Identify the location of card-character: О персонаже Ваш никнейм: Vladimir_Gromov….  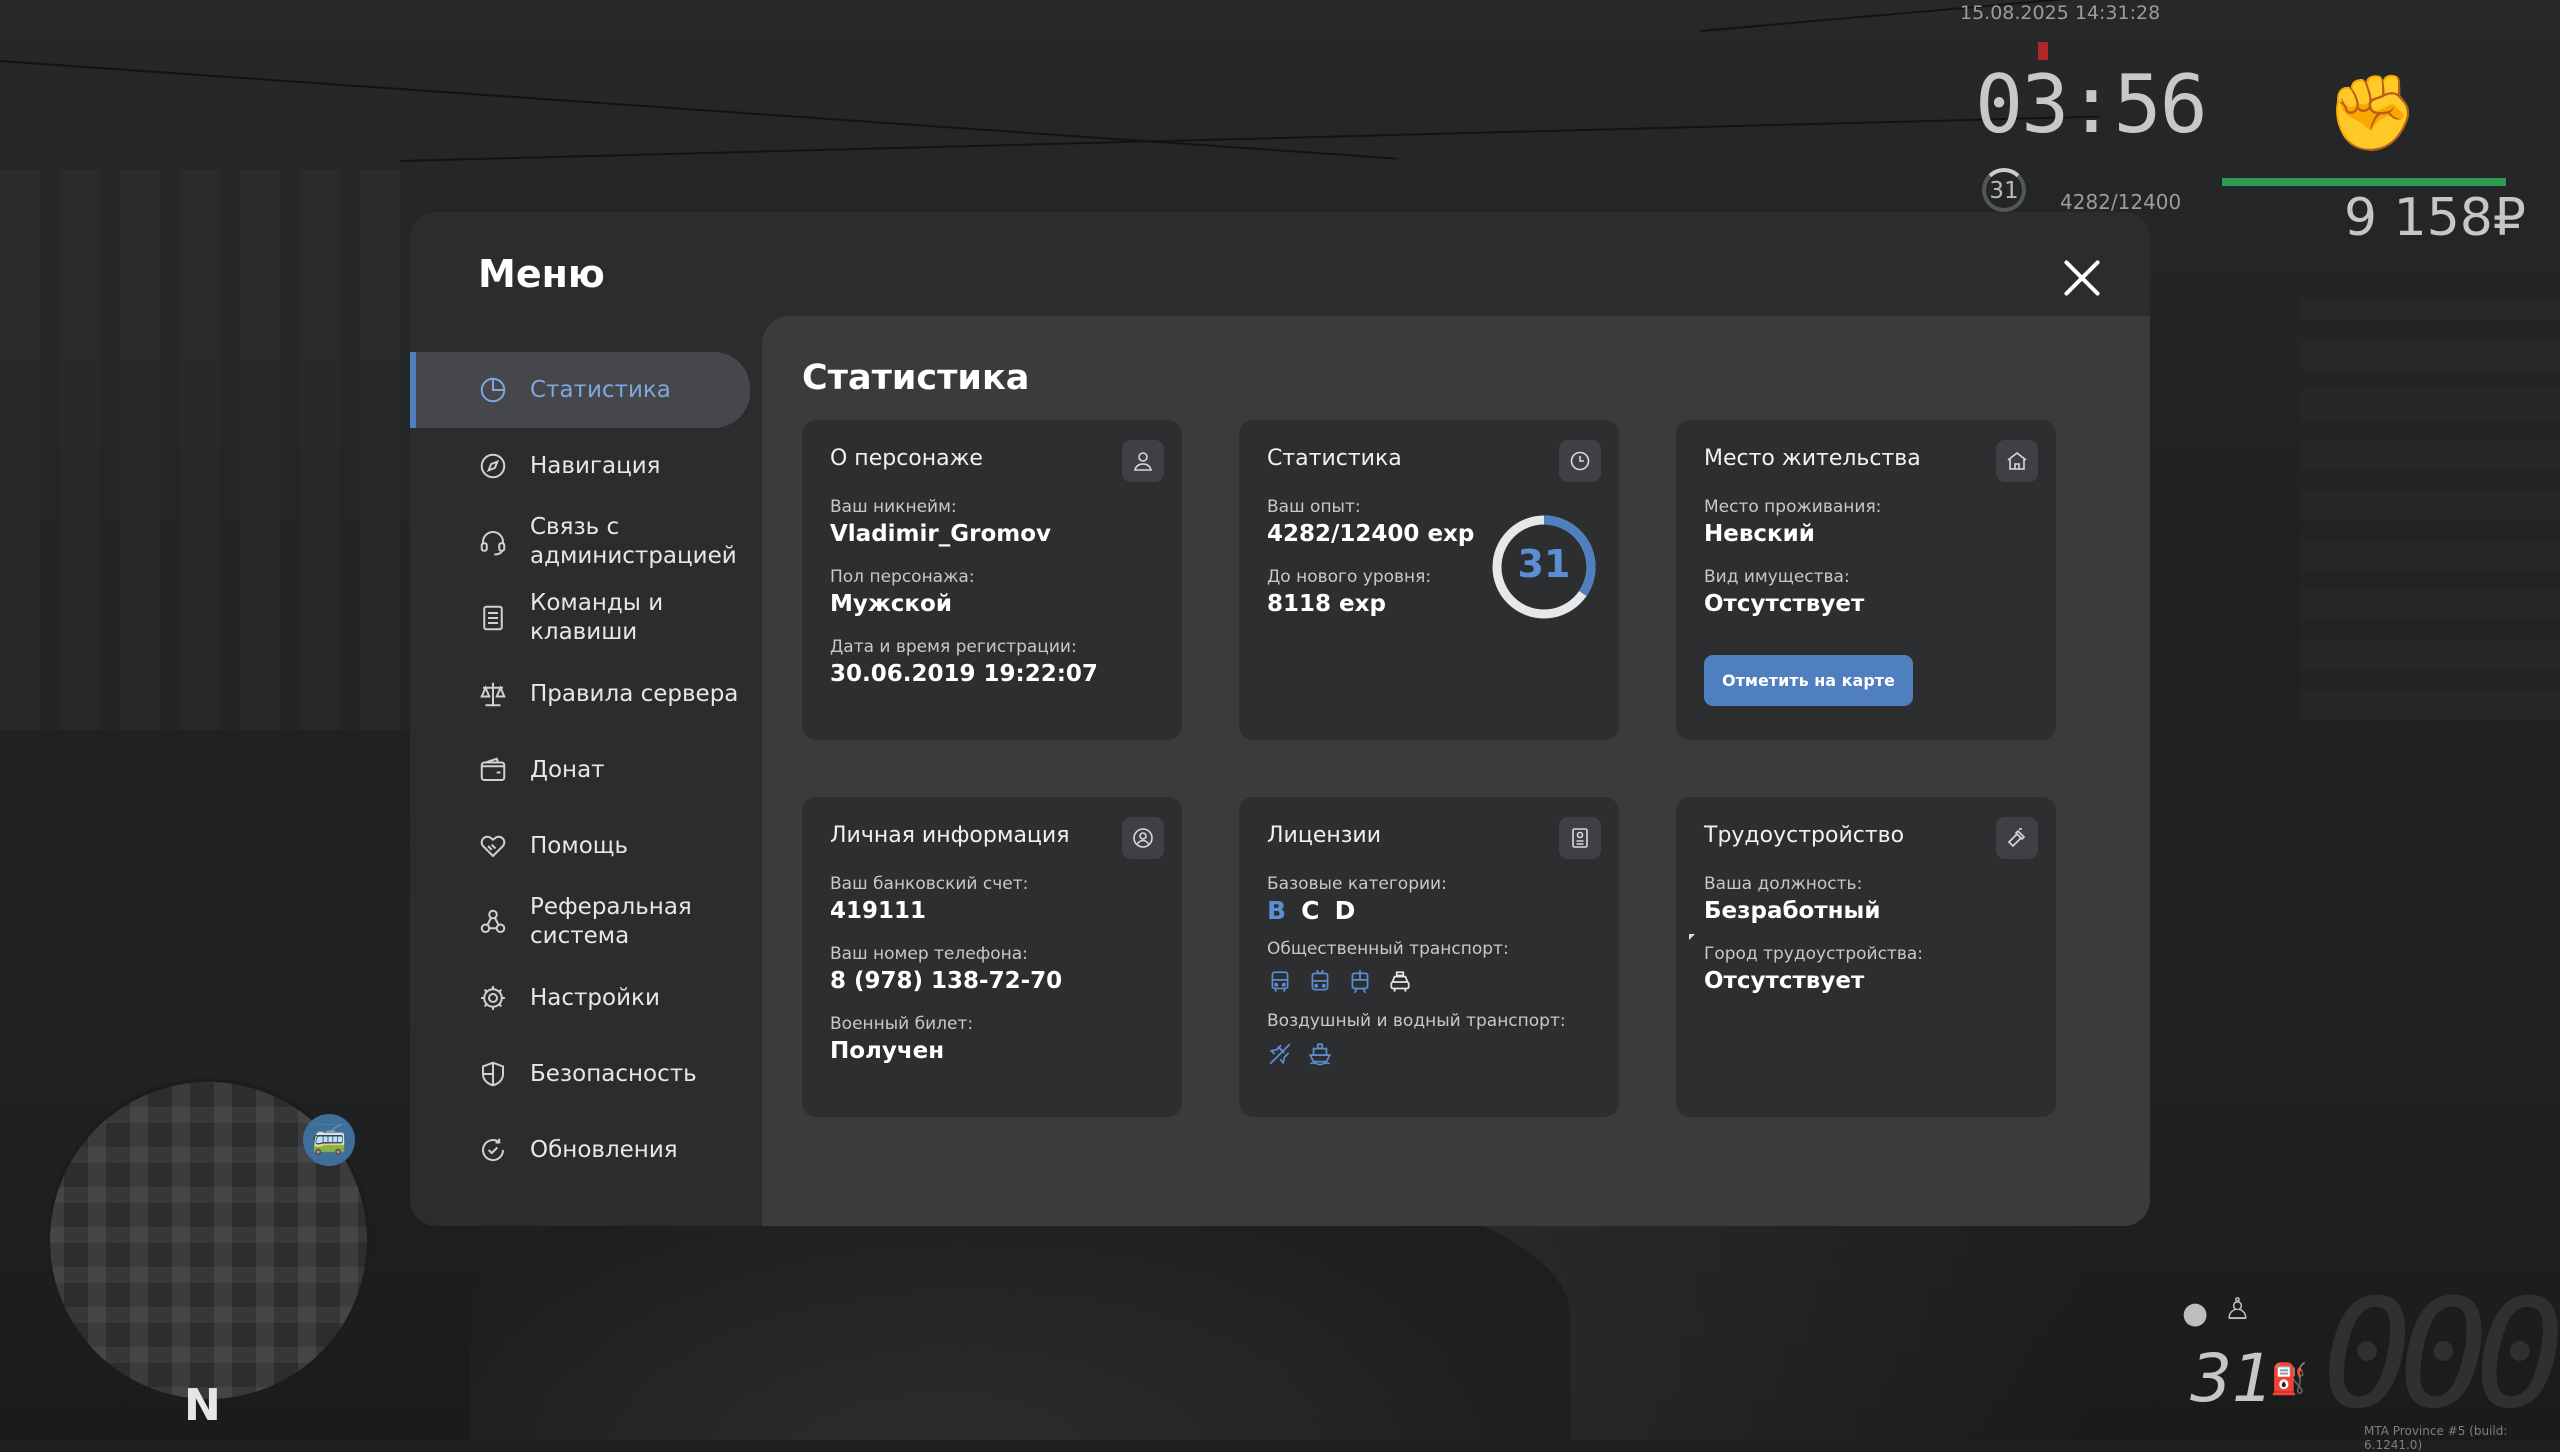
(992, 580).